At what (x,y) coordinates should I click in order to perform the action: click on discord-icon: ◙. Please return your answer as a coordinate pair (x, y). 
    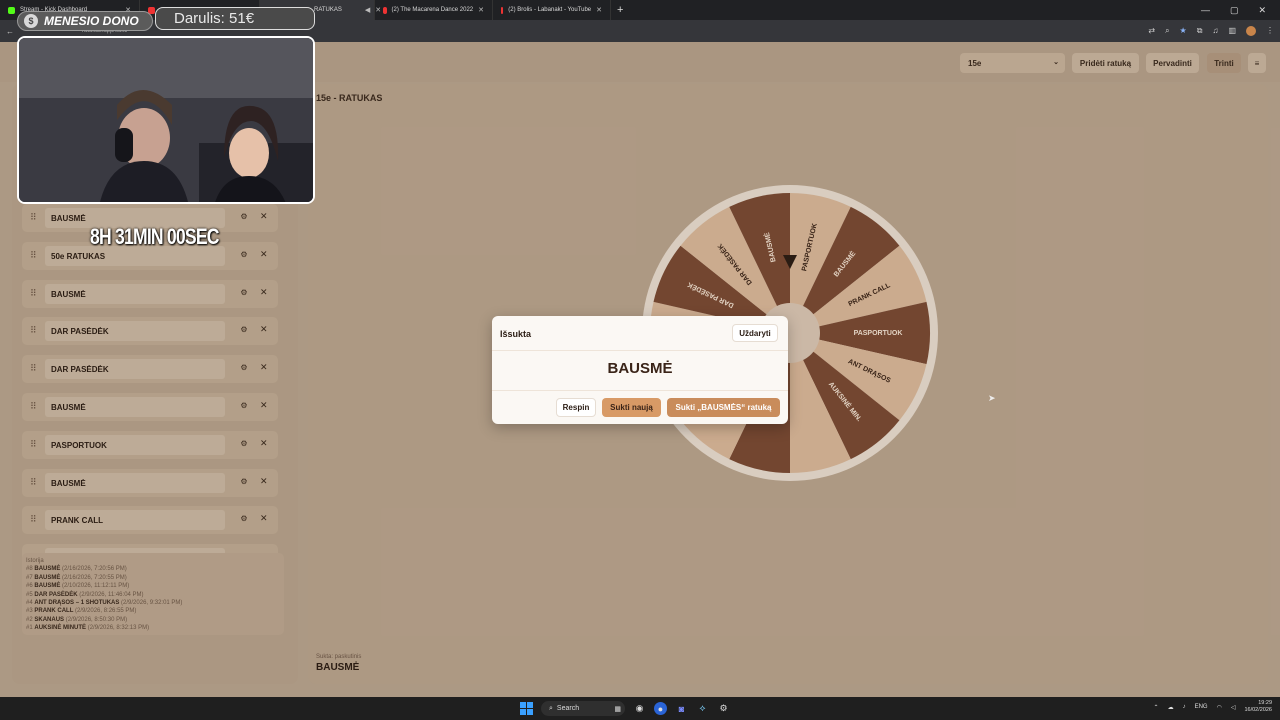
    Looking at the image, I should click on (681, 708).